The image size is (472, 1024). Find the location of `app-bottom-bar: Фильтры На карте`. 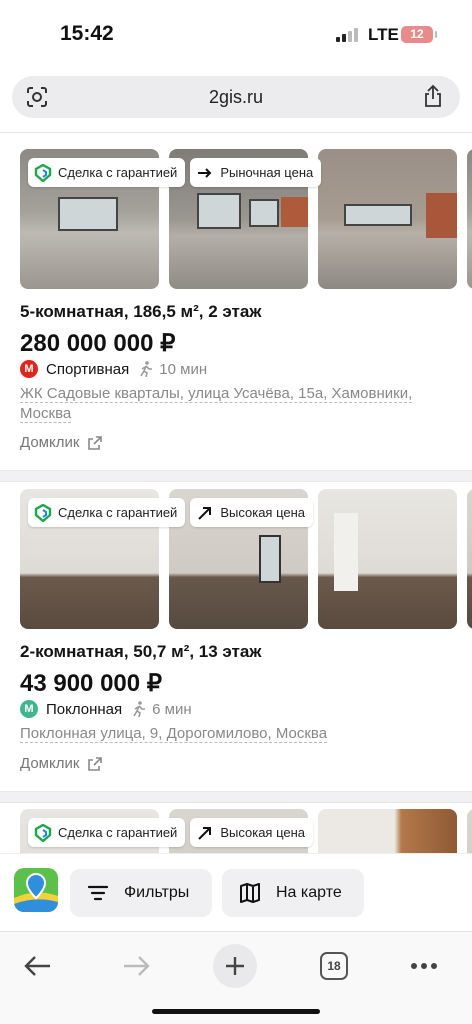

app-bottom-bar: Фильтры На карте is located at coordinates (236, 892).